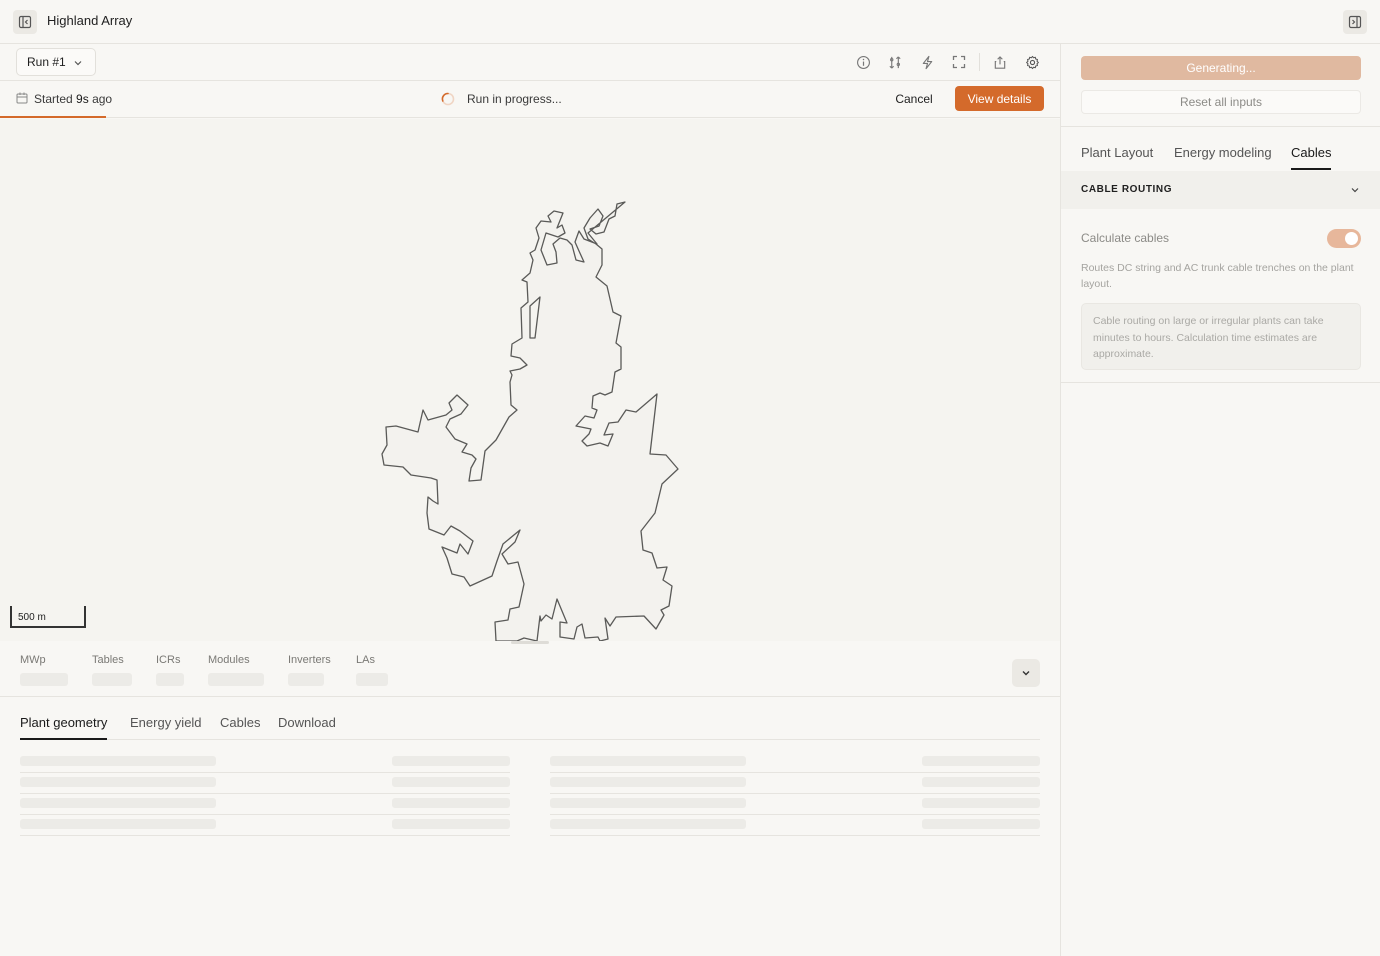 Image resolution: width=1380 pixels, height=956 pixels. Describe the element at coordinates (22, 98) in the screenshot. I see `calendar-icon` at that location.